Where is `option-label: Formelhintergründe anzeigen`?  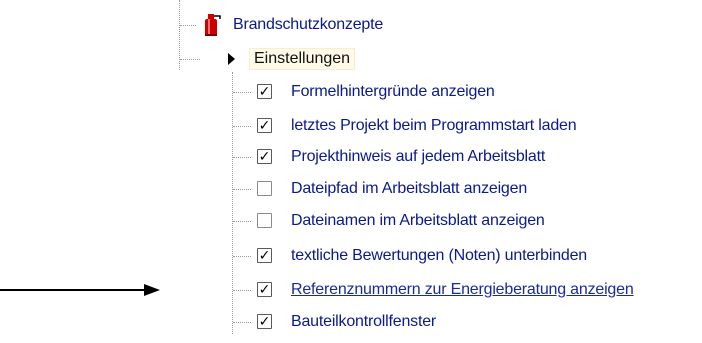 option-label: Formelhintergründe anzeigen is located at coordinates (393, 91).